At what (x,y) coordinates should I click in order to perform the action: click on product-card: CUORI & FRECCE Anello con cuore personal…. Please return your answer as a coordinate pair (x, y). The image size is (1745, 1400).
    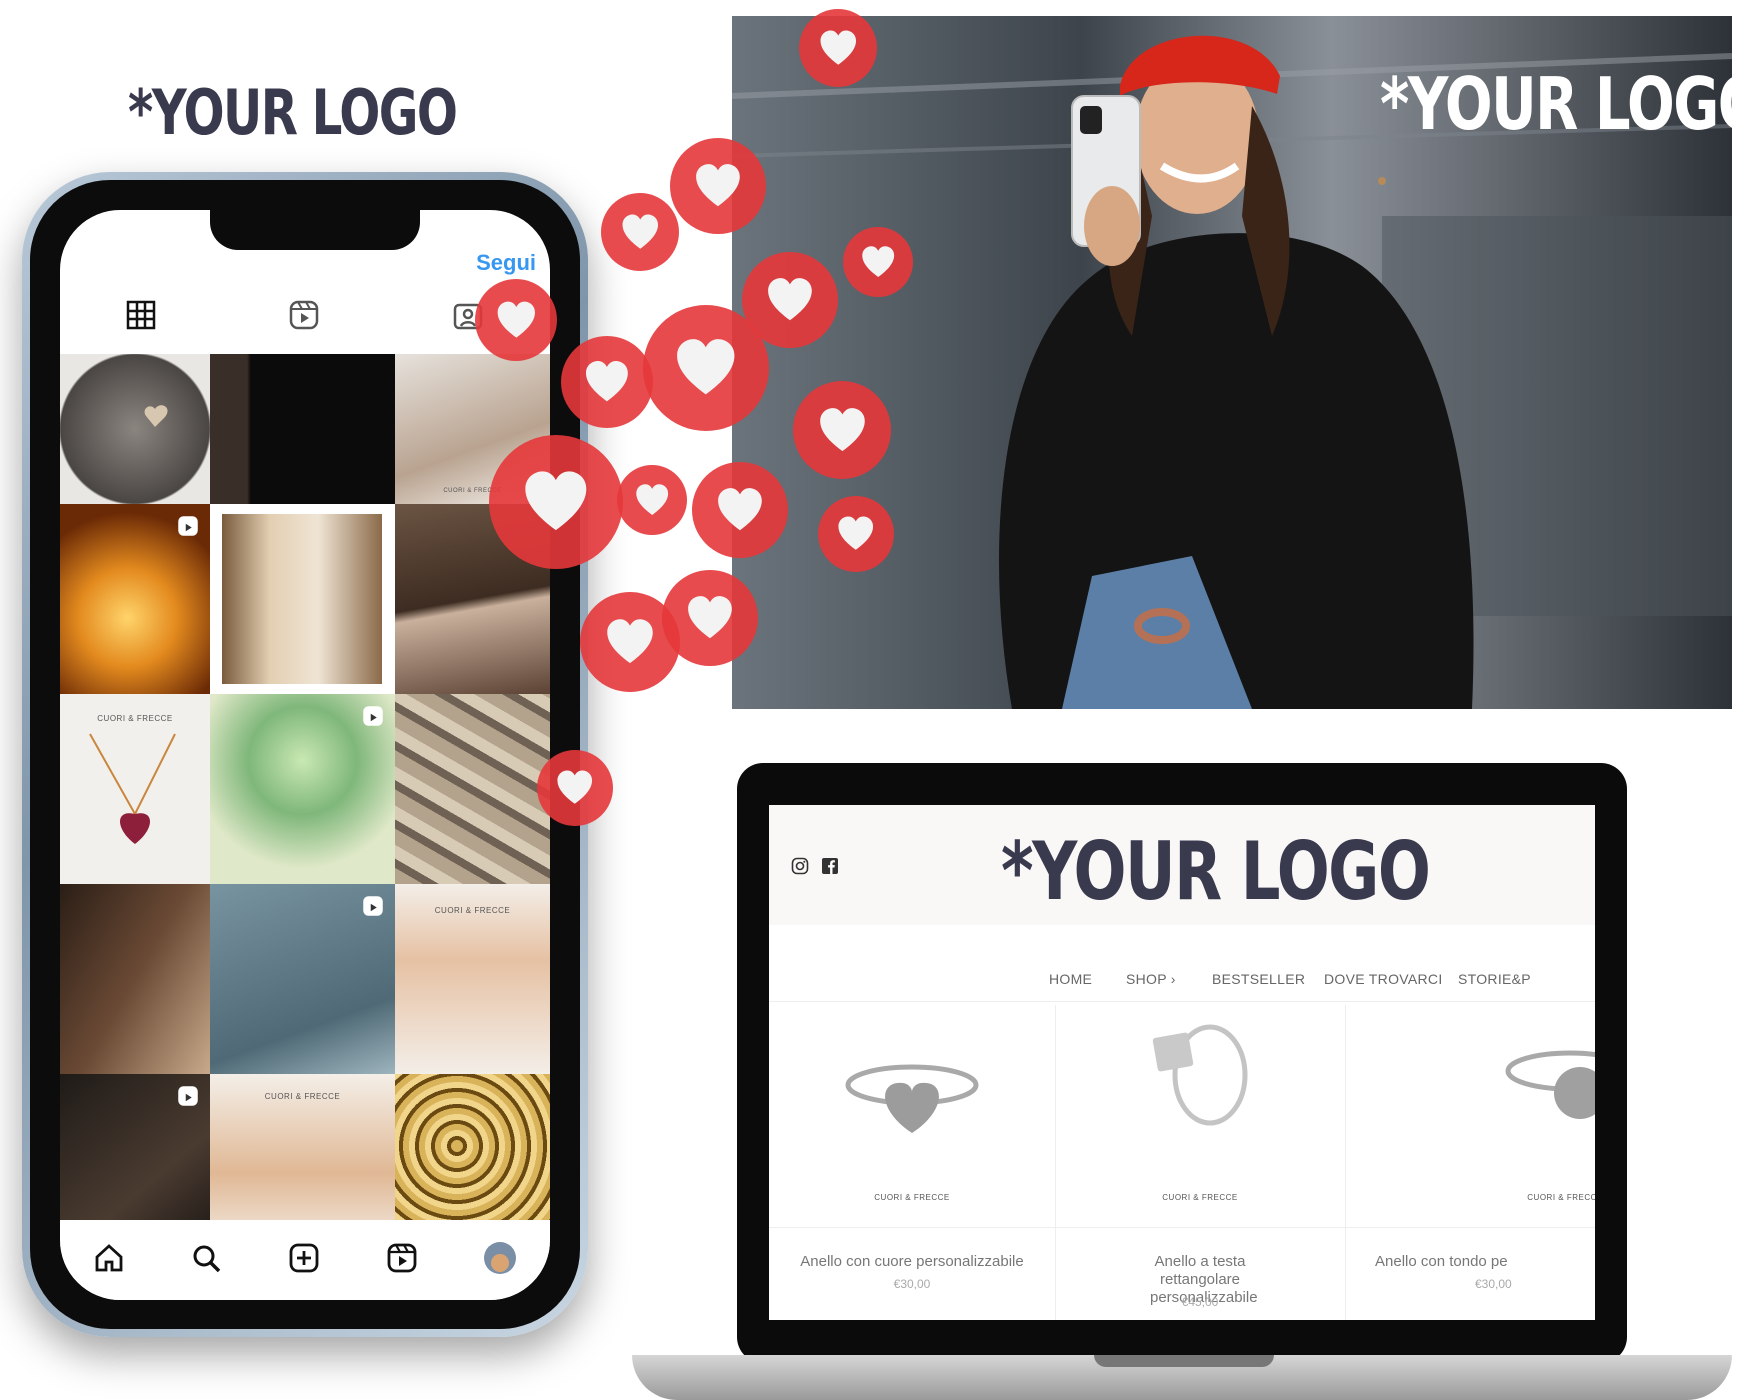
    Looking at the image, I should click on (912, 1162).